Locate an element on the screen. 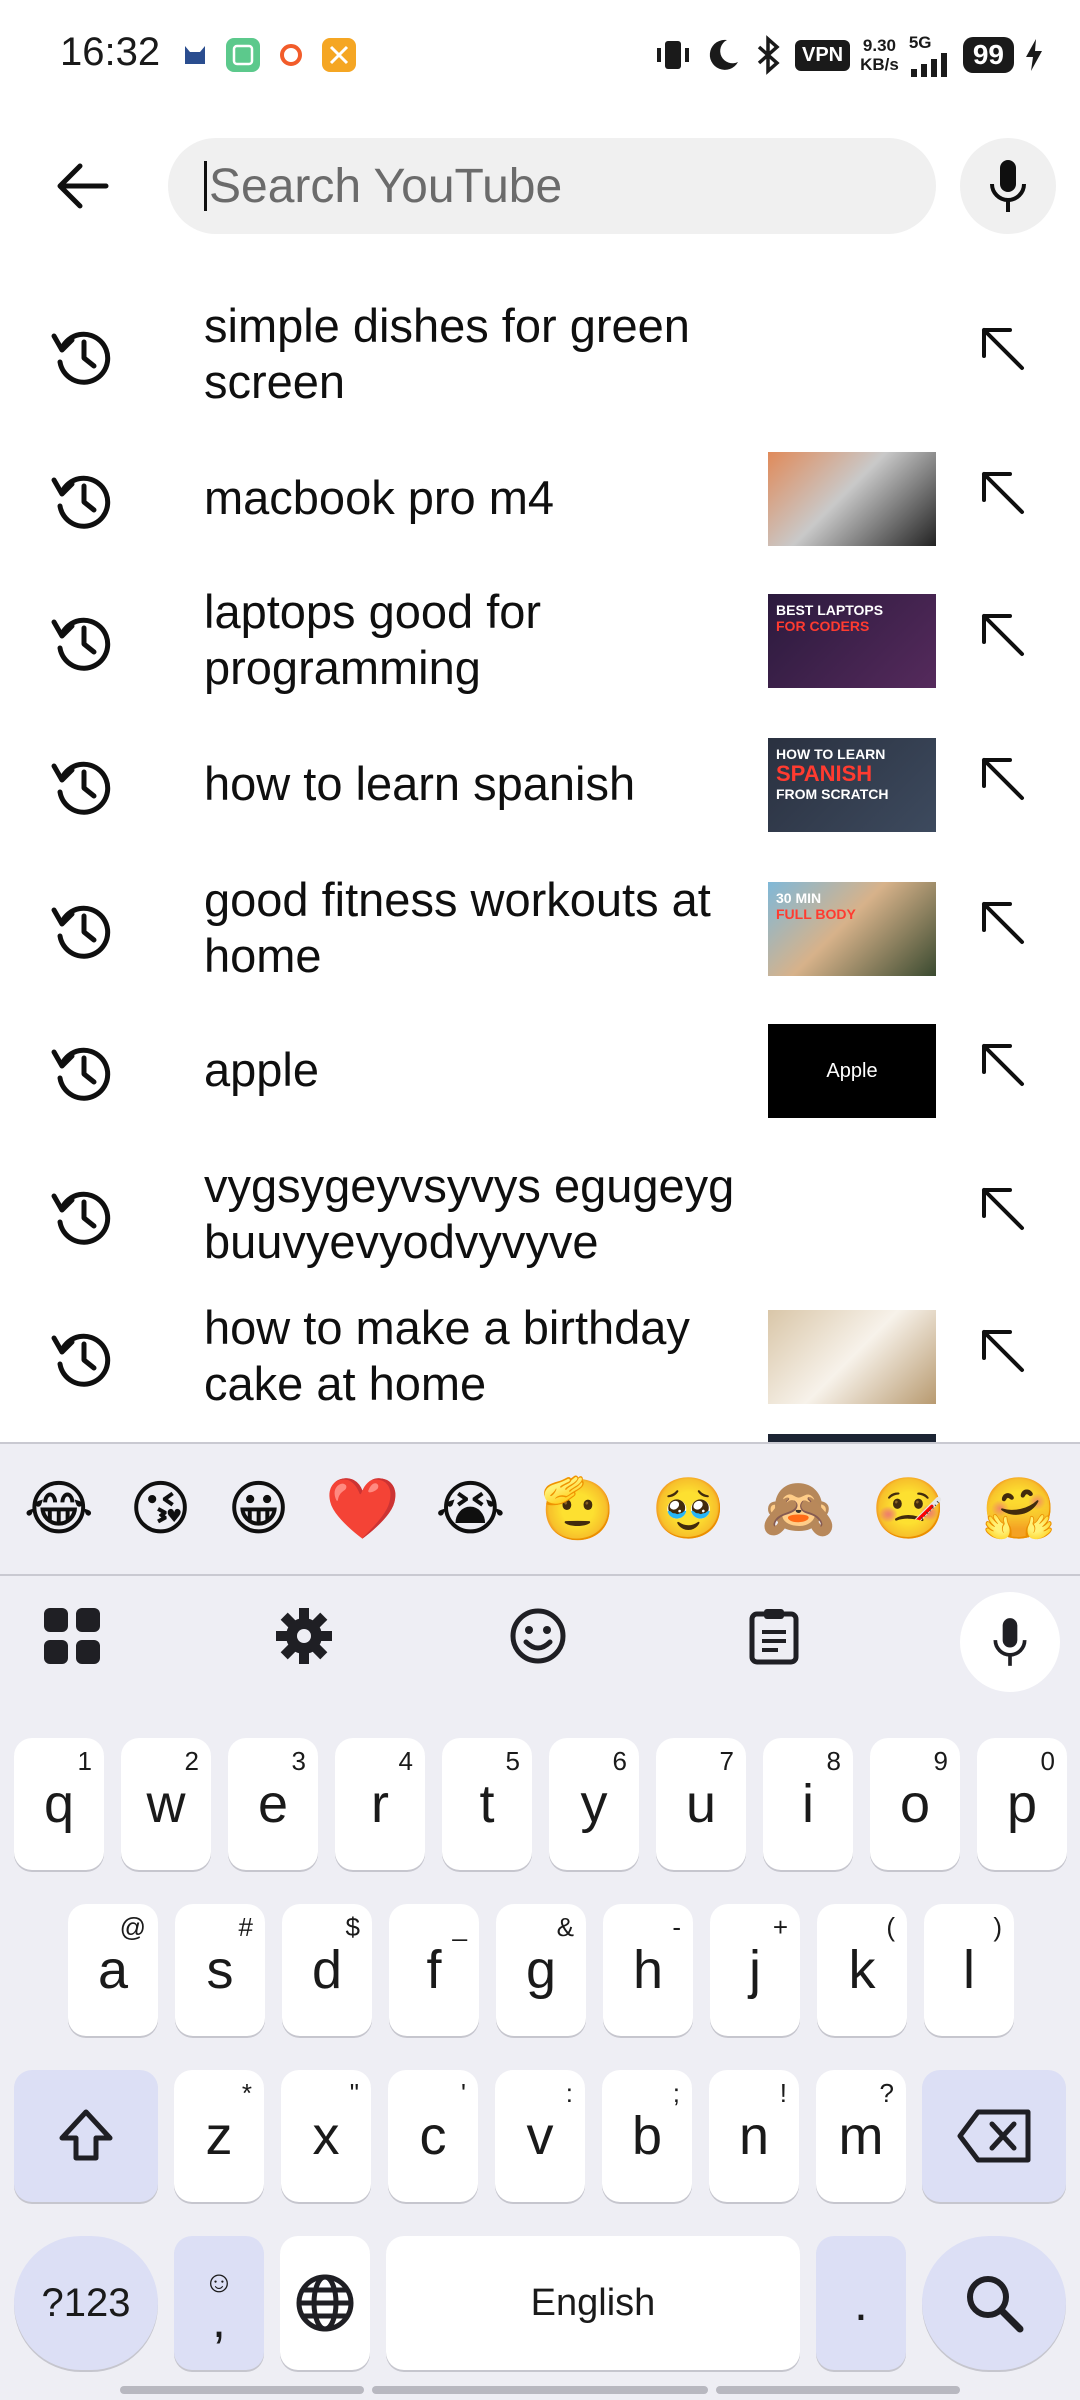 The width and height of the screenshot is (1080, 2400). signal-icon is located at coordinates (928, 65).